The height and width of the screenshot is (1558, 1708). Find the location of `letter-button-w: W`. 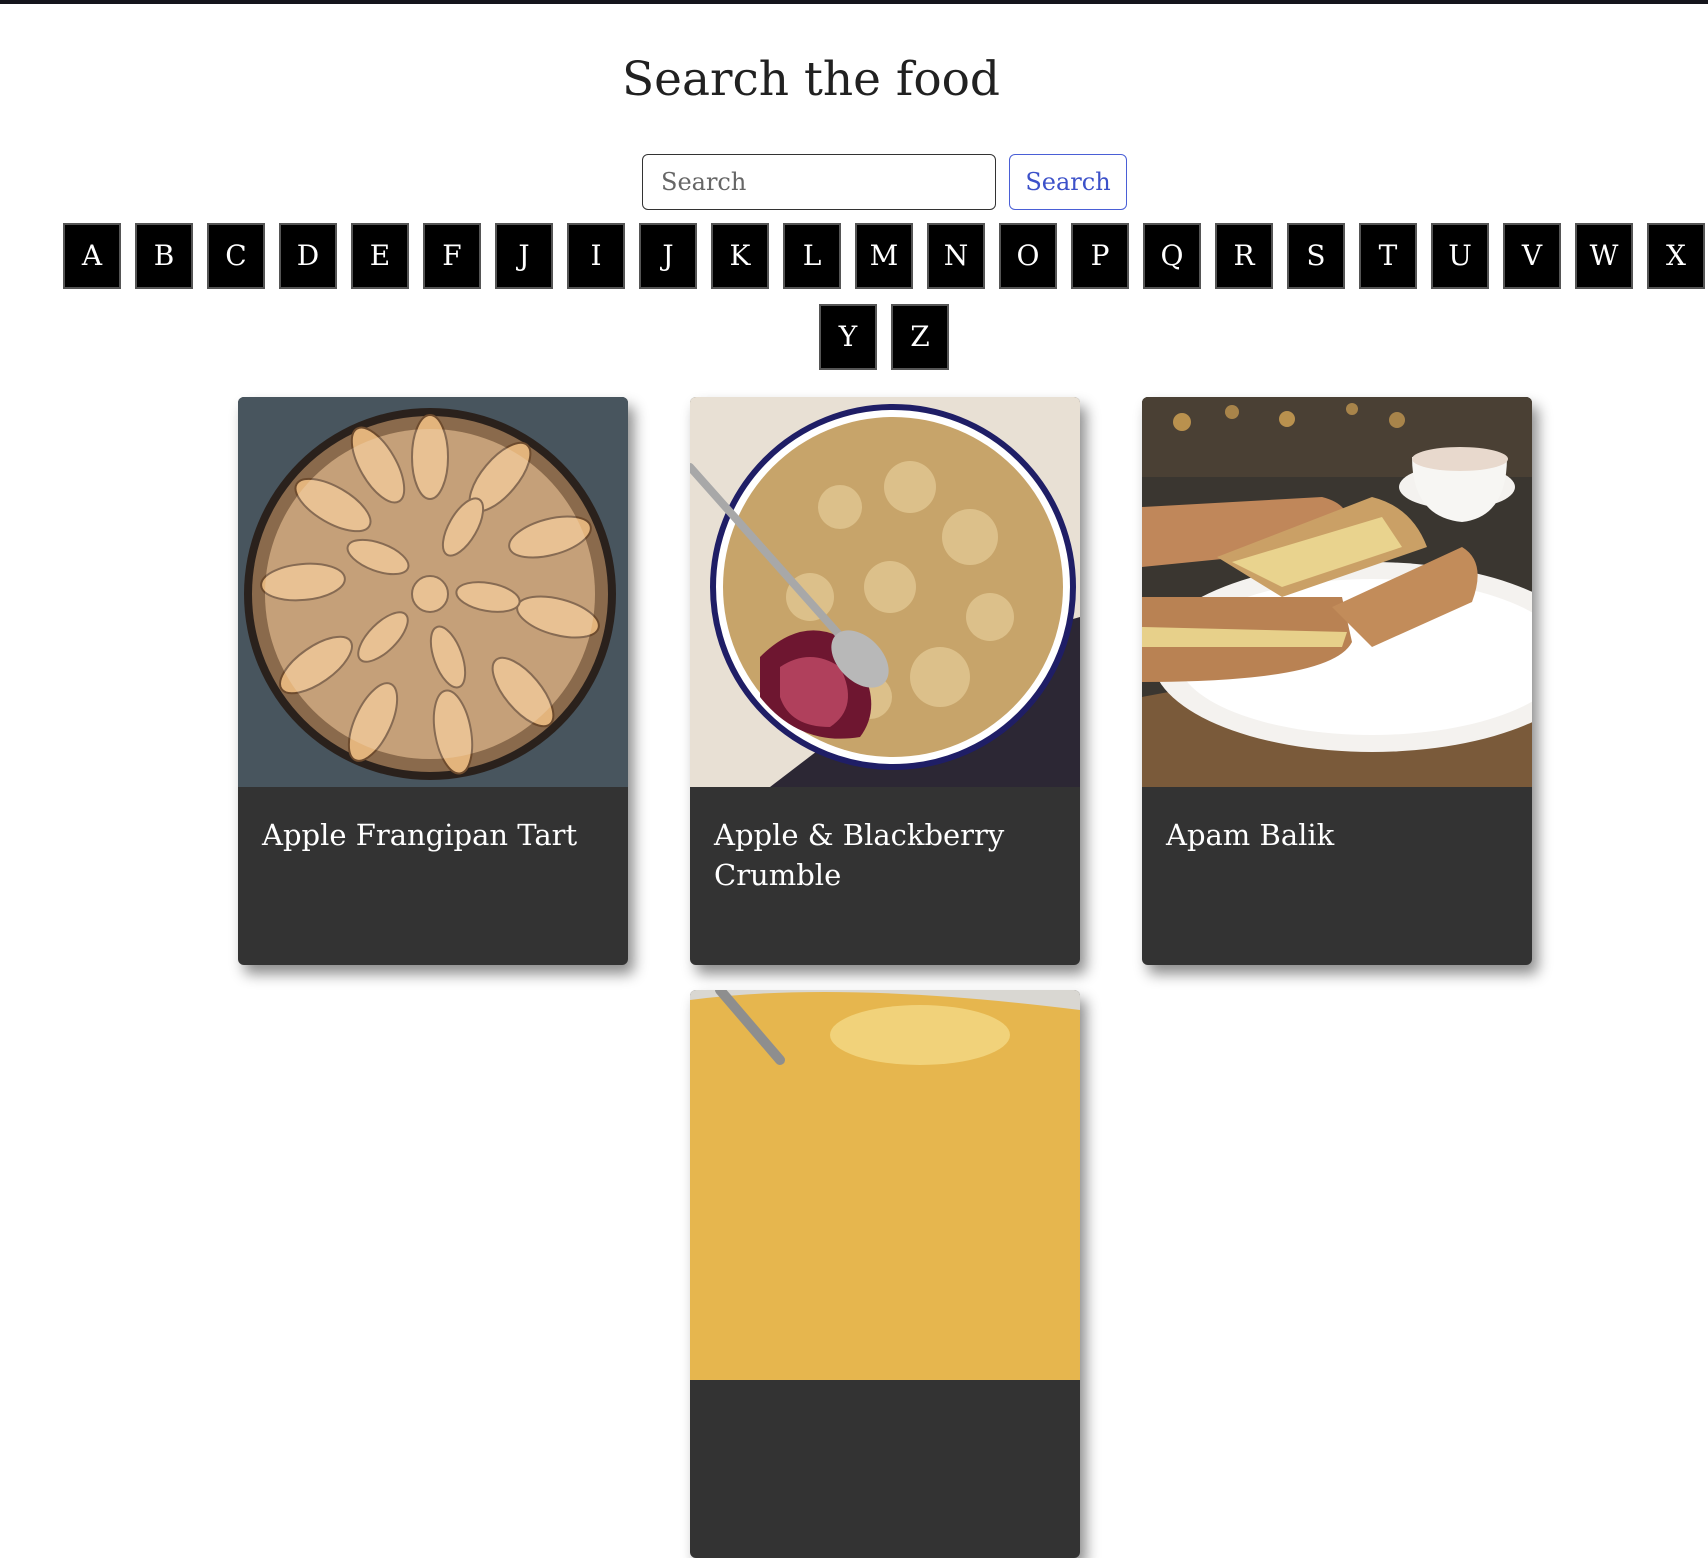

letter-button-w: W is located at coordinates (1604, 256).